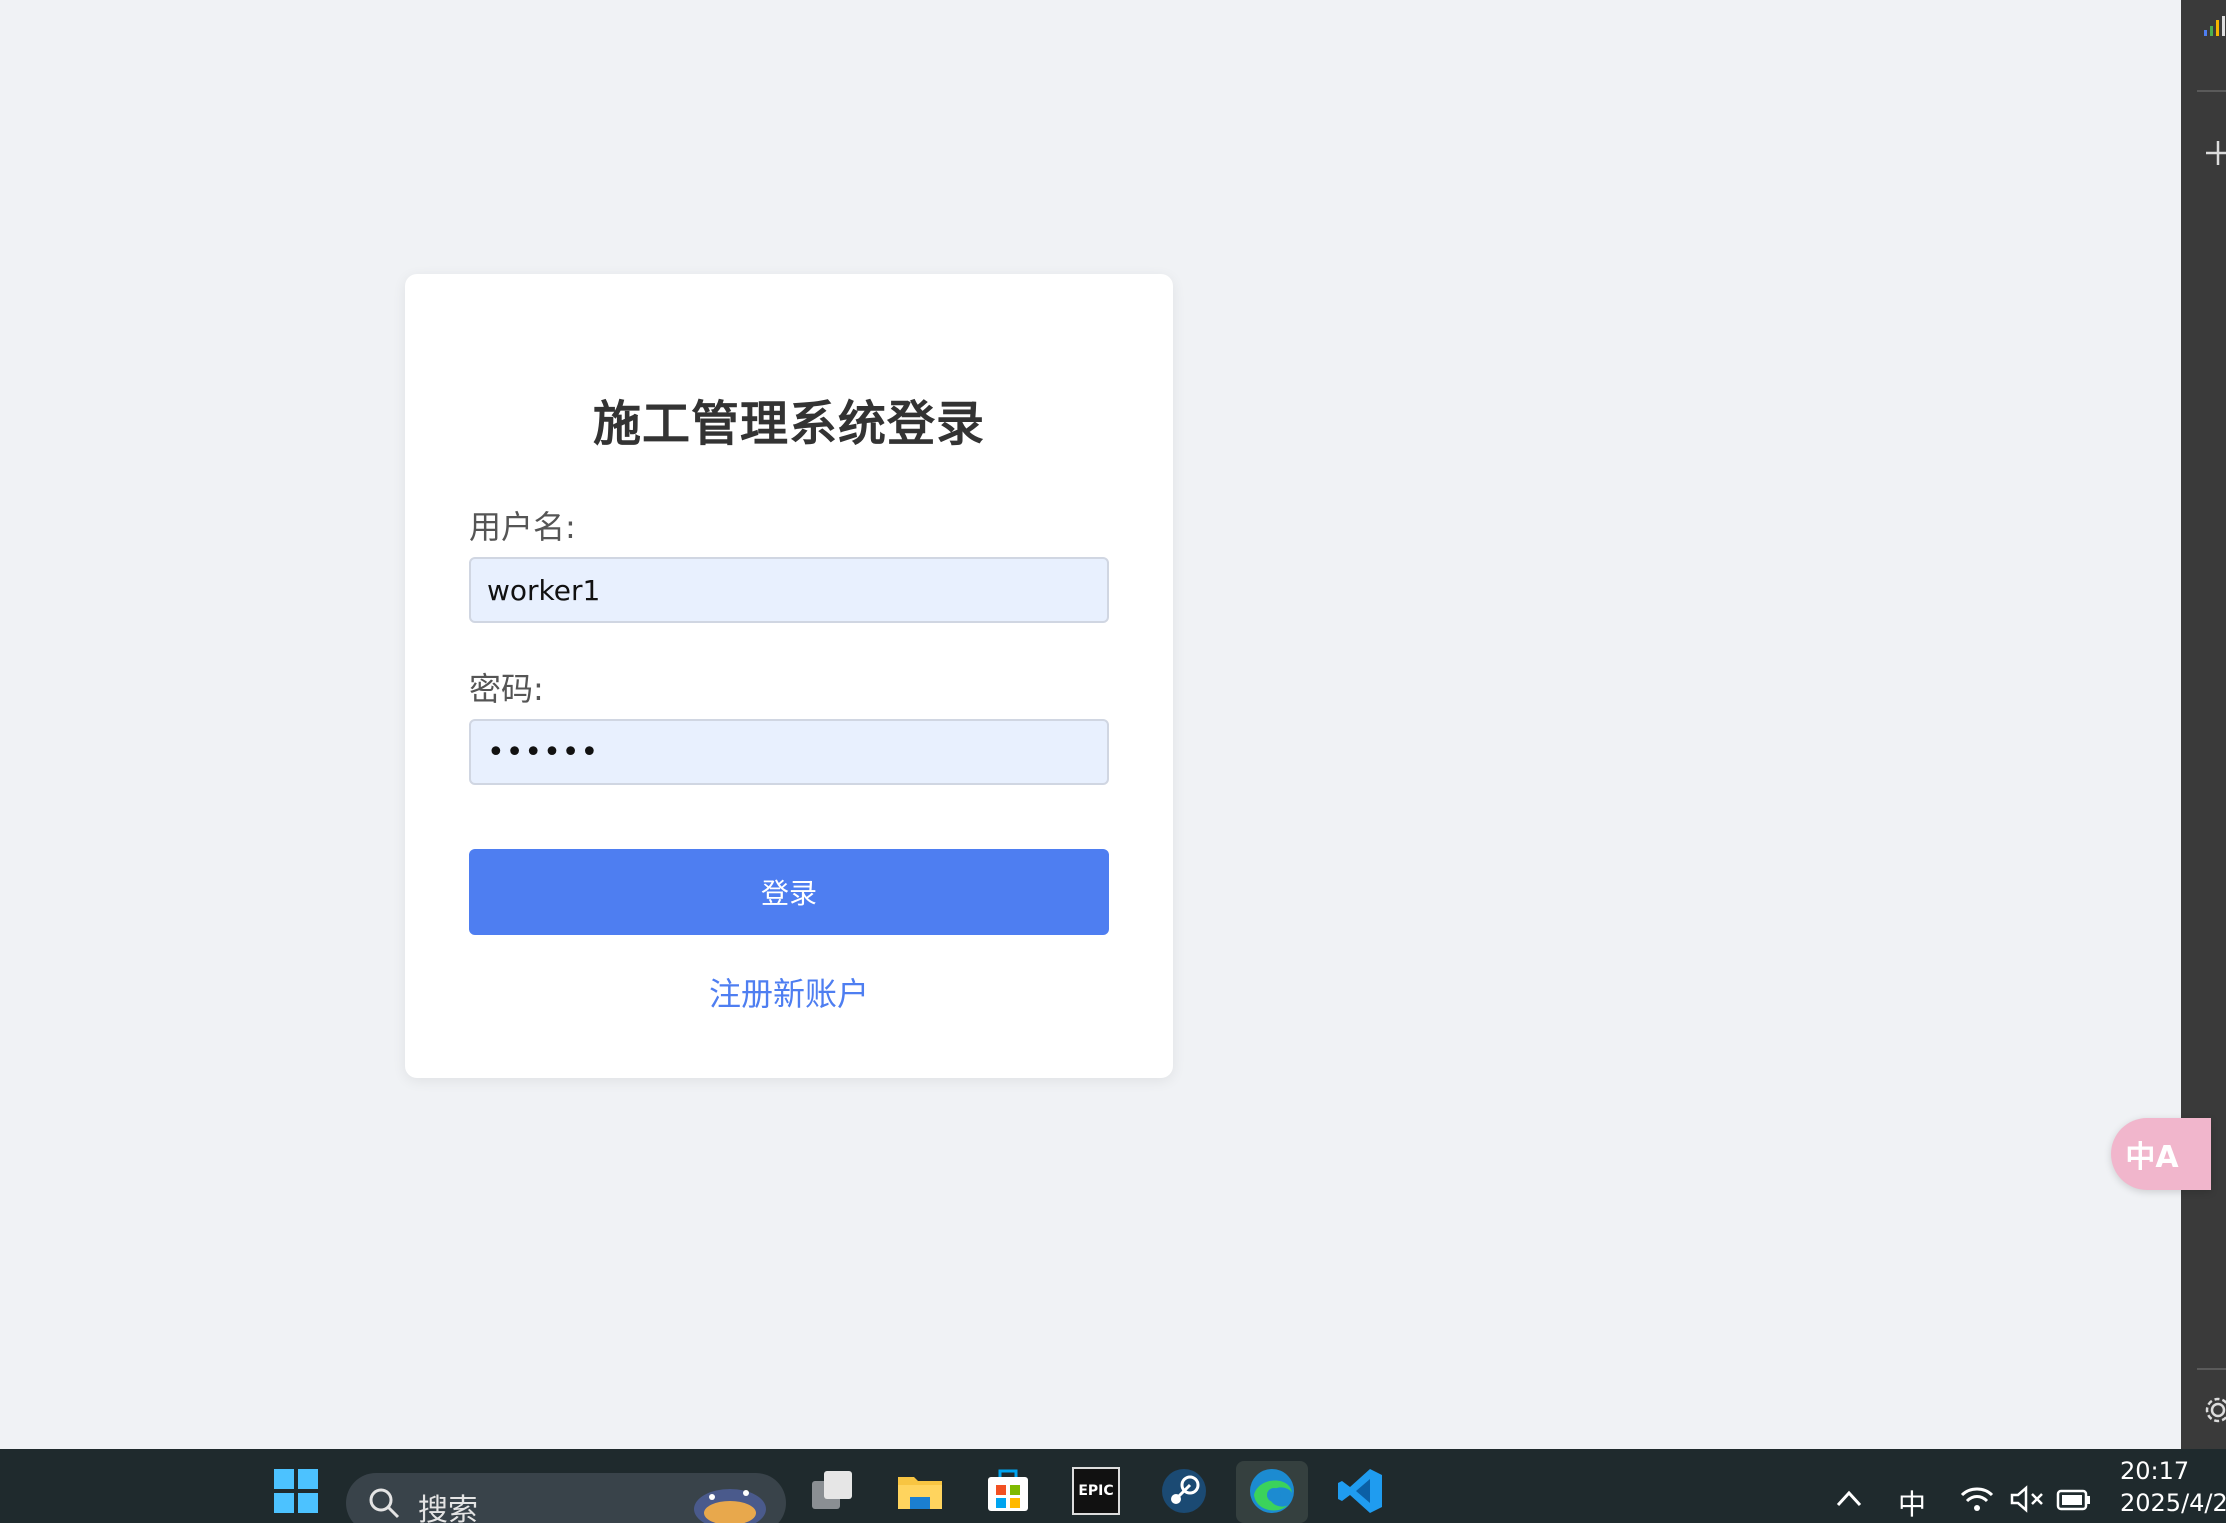  I want to click on search-highlight-icon, so click(730, 1506).